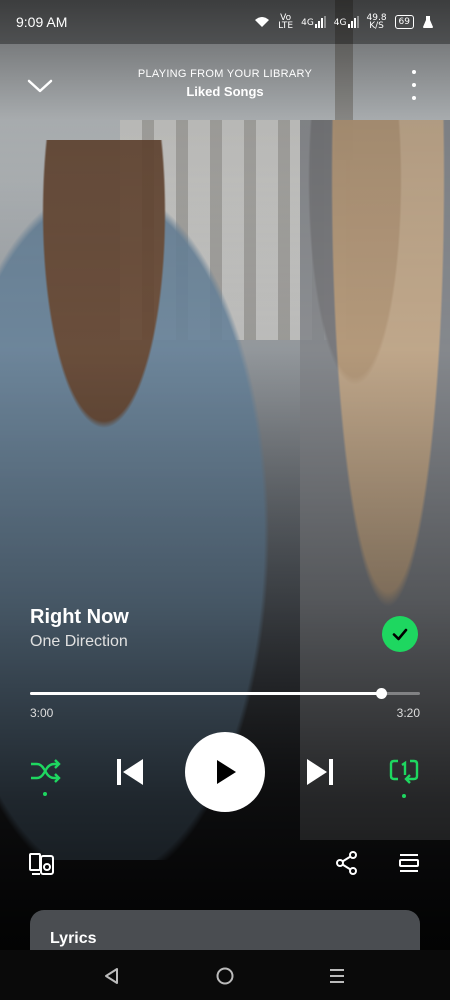  I want to click on back-triangle-icon, so click(111, 976).